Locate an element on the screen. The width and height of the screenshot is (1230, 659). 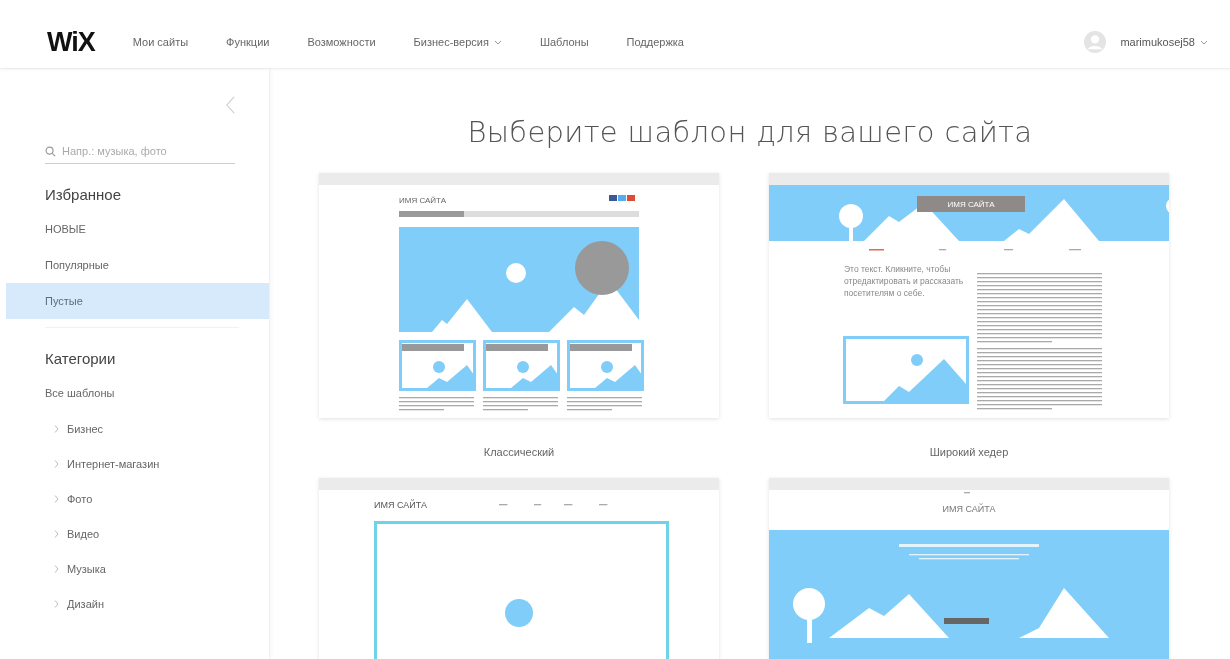
page-title: Выберите шаблон для вашего сайта is located at coordinates (750, 132).